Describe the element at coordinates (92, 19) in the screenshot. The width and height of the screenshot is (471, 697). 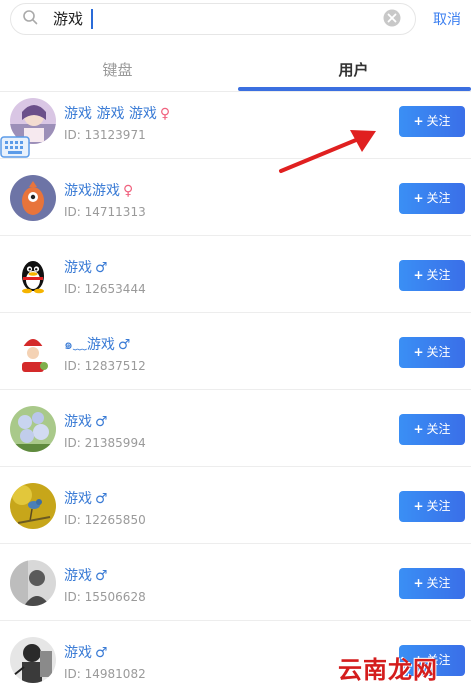
I see `text-cursor` at that location.